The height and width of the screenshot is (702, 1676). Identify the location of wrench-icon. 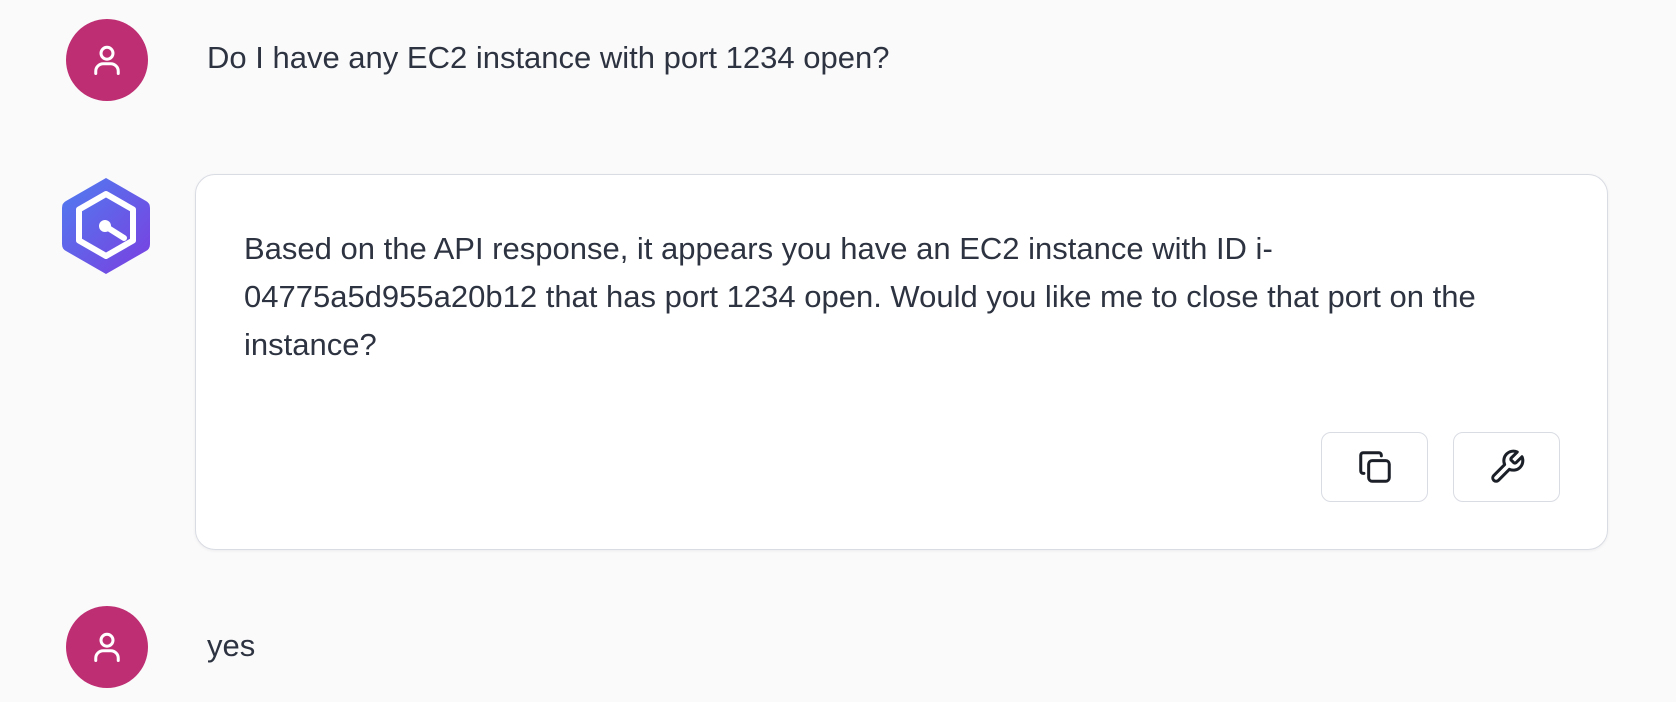
(1507, 466).